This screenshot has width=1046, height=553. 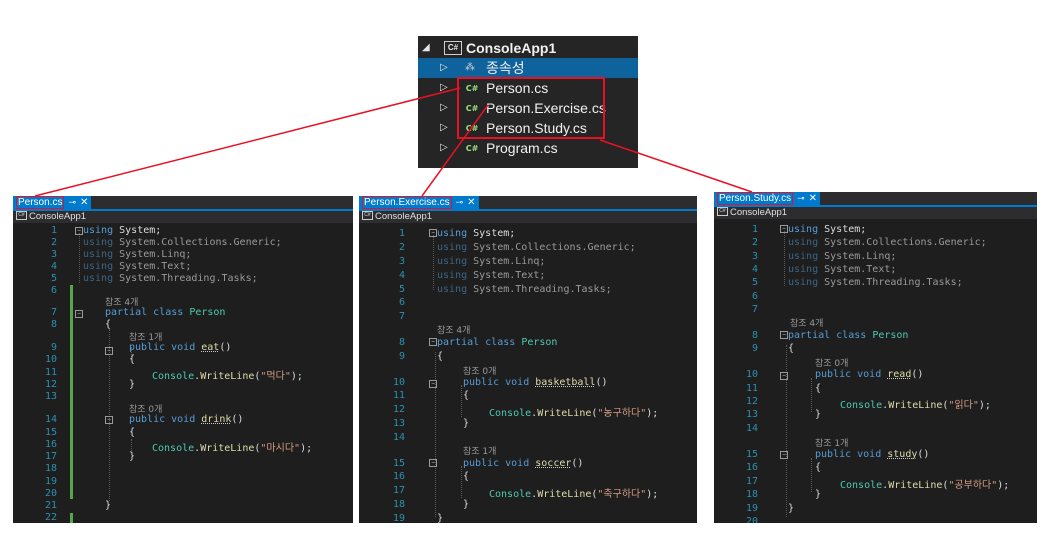 I want to click on line-number: 22, so click(x=50, y=517).